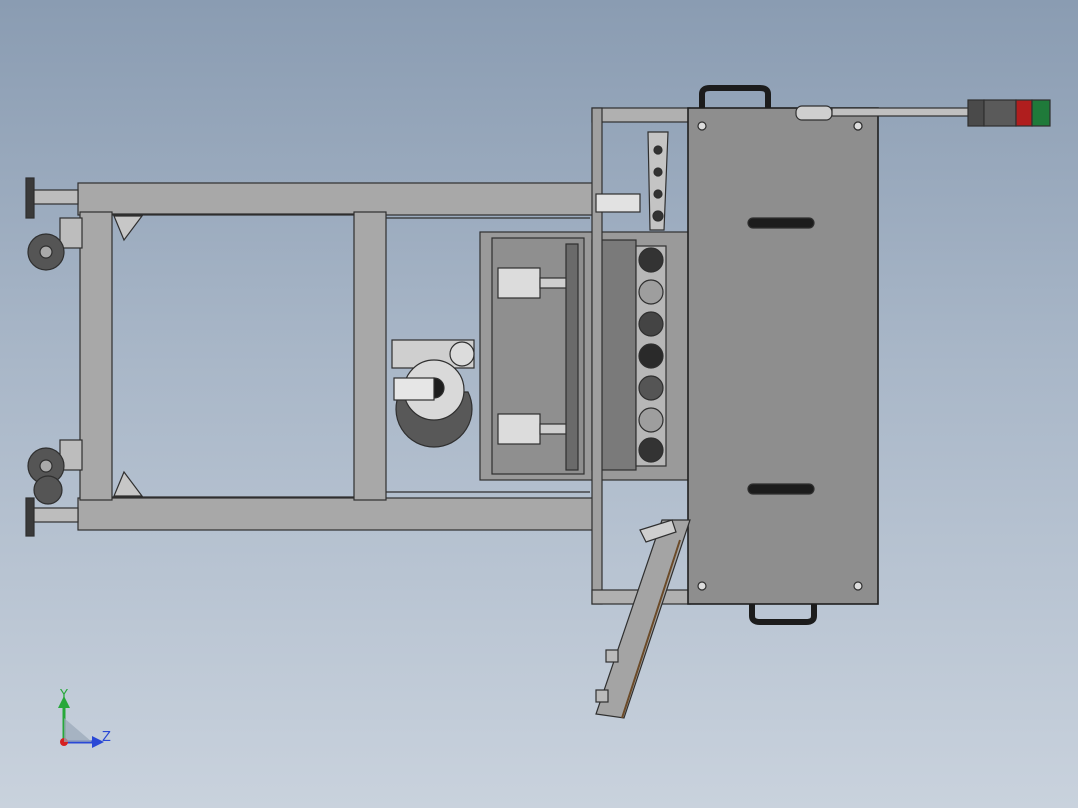 This screenshot has height=808, width=1078. Describe the element at coordinates (651, 356) in the screenshot. I see `holes-column` at that location.